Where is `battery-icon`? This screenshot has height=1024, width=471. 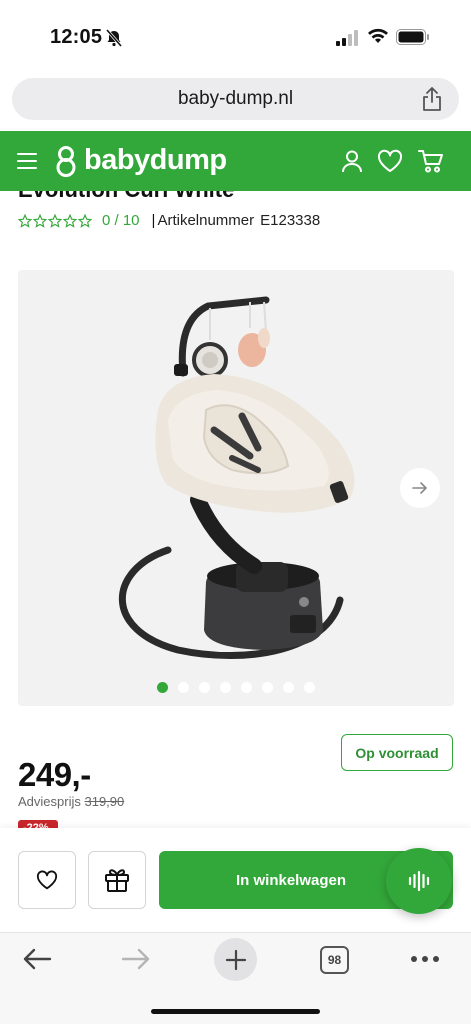
battery-icon is located at coordinates (412, 37).